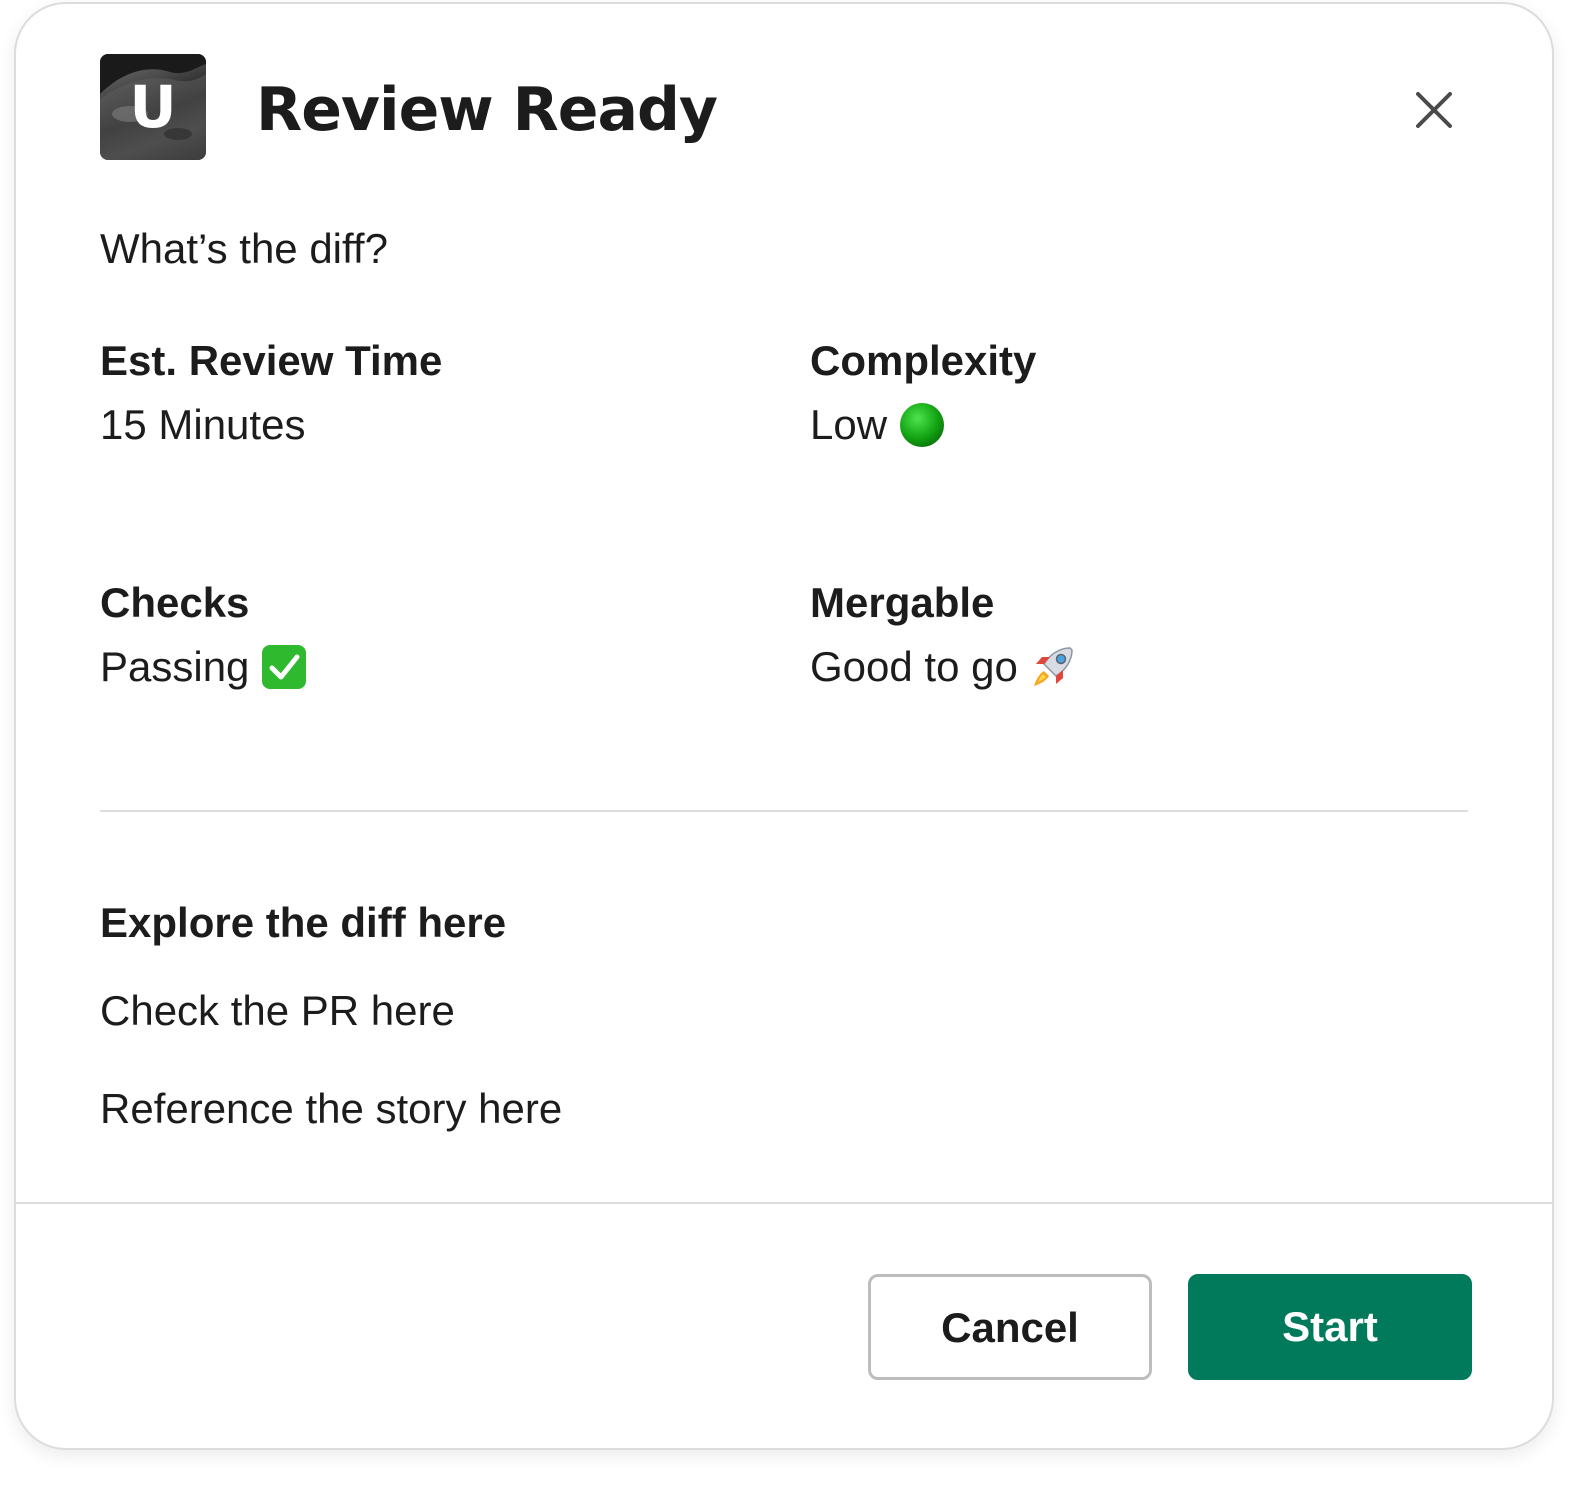 The image size is (1590, 1497). Describe the element at coordinates (849, 424) in the screenshot. I see `complexity-value: Low` at that location.